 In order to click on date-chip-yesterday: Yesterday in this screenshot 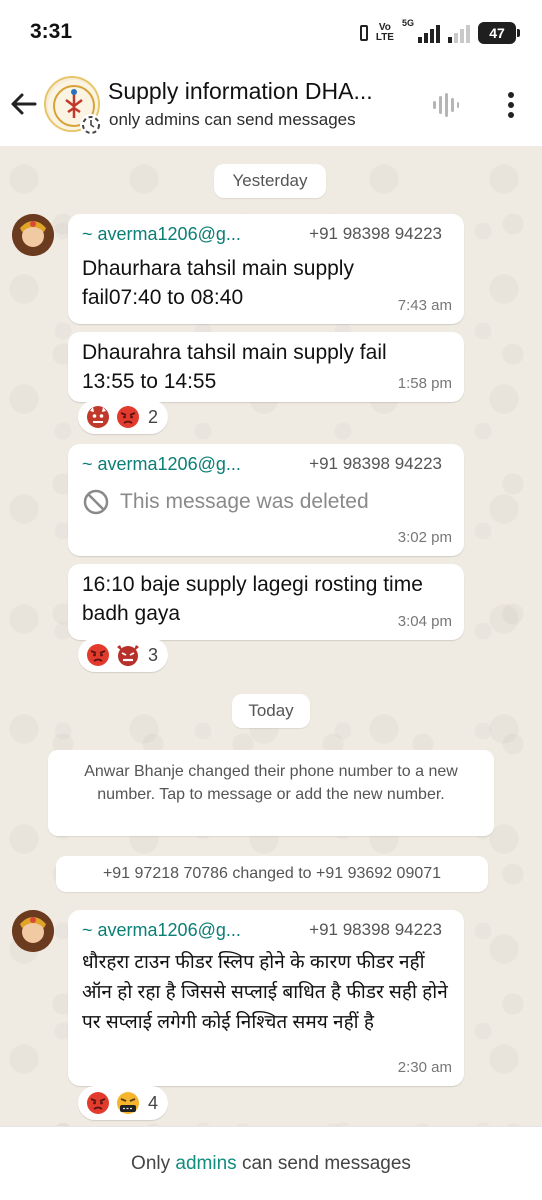, I will do `click(270, 181)`.